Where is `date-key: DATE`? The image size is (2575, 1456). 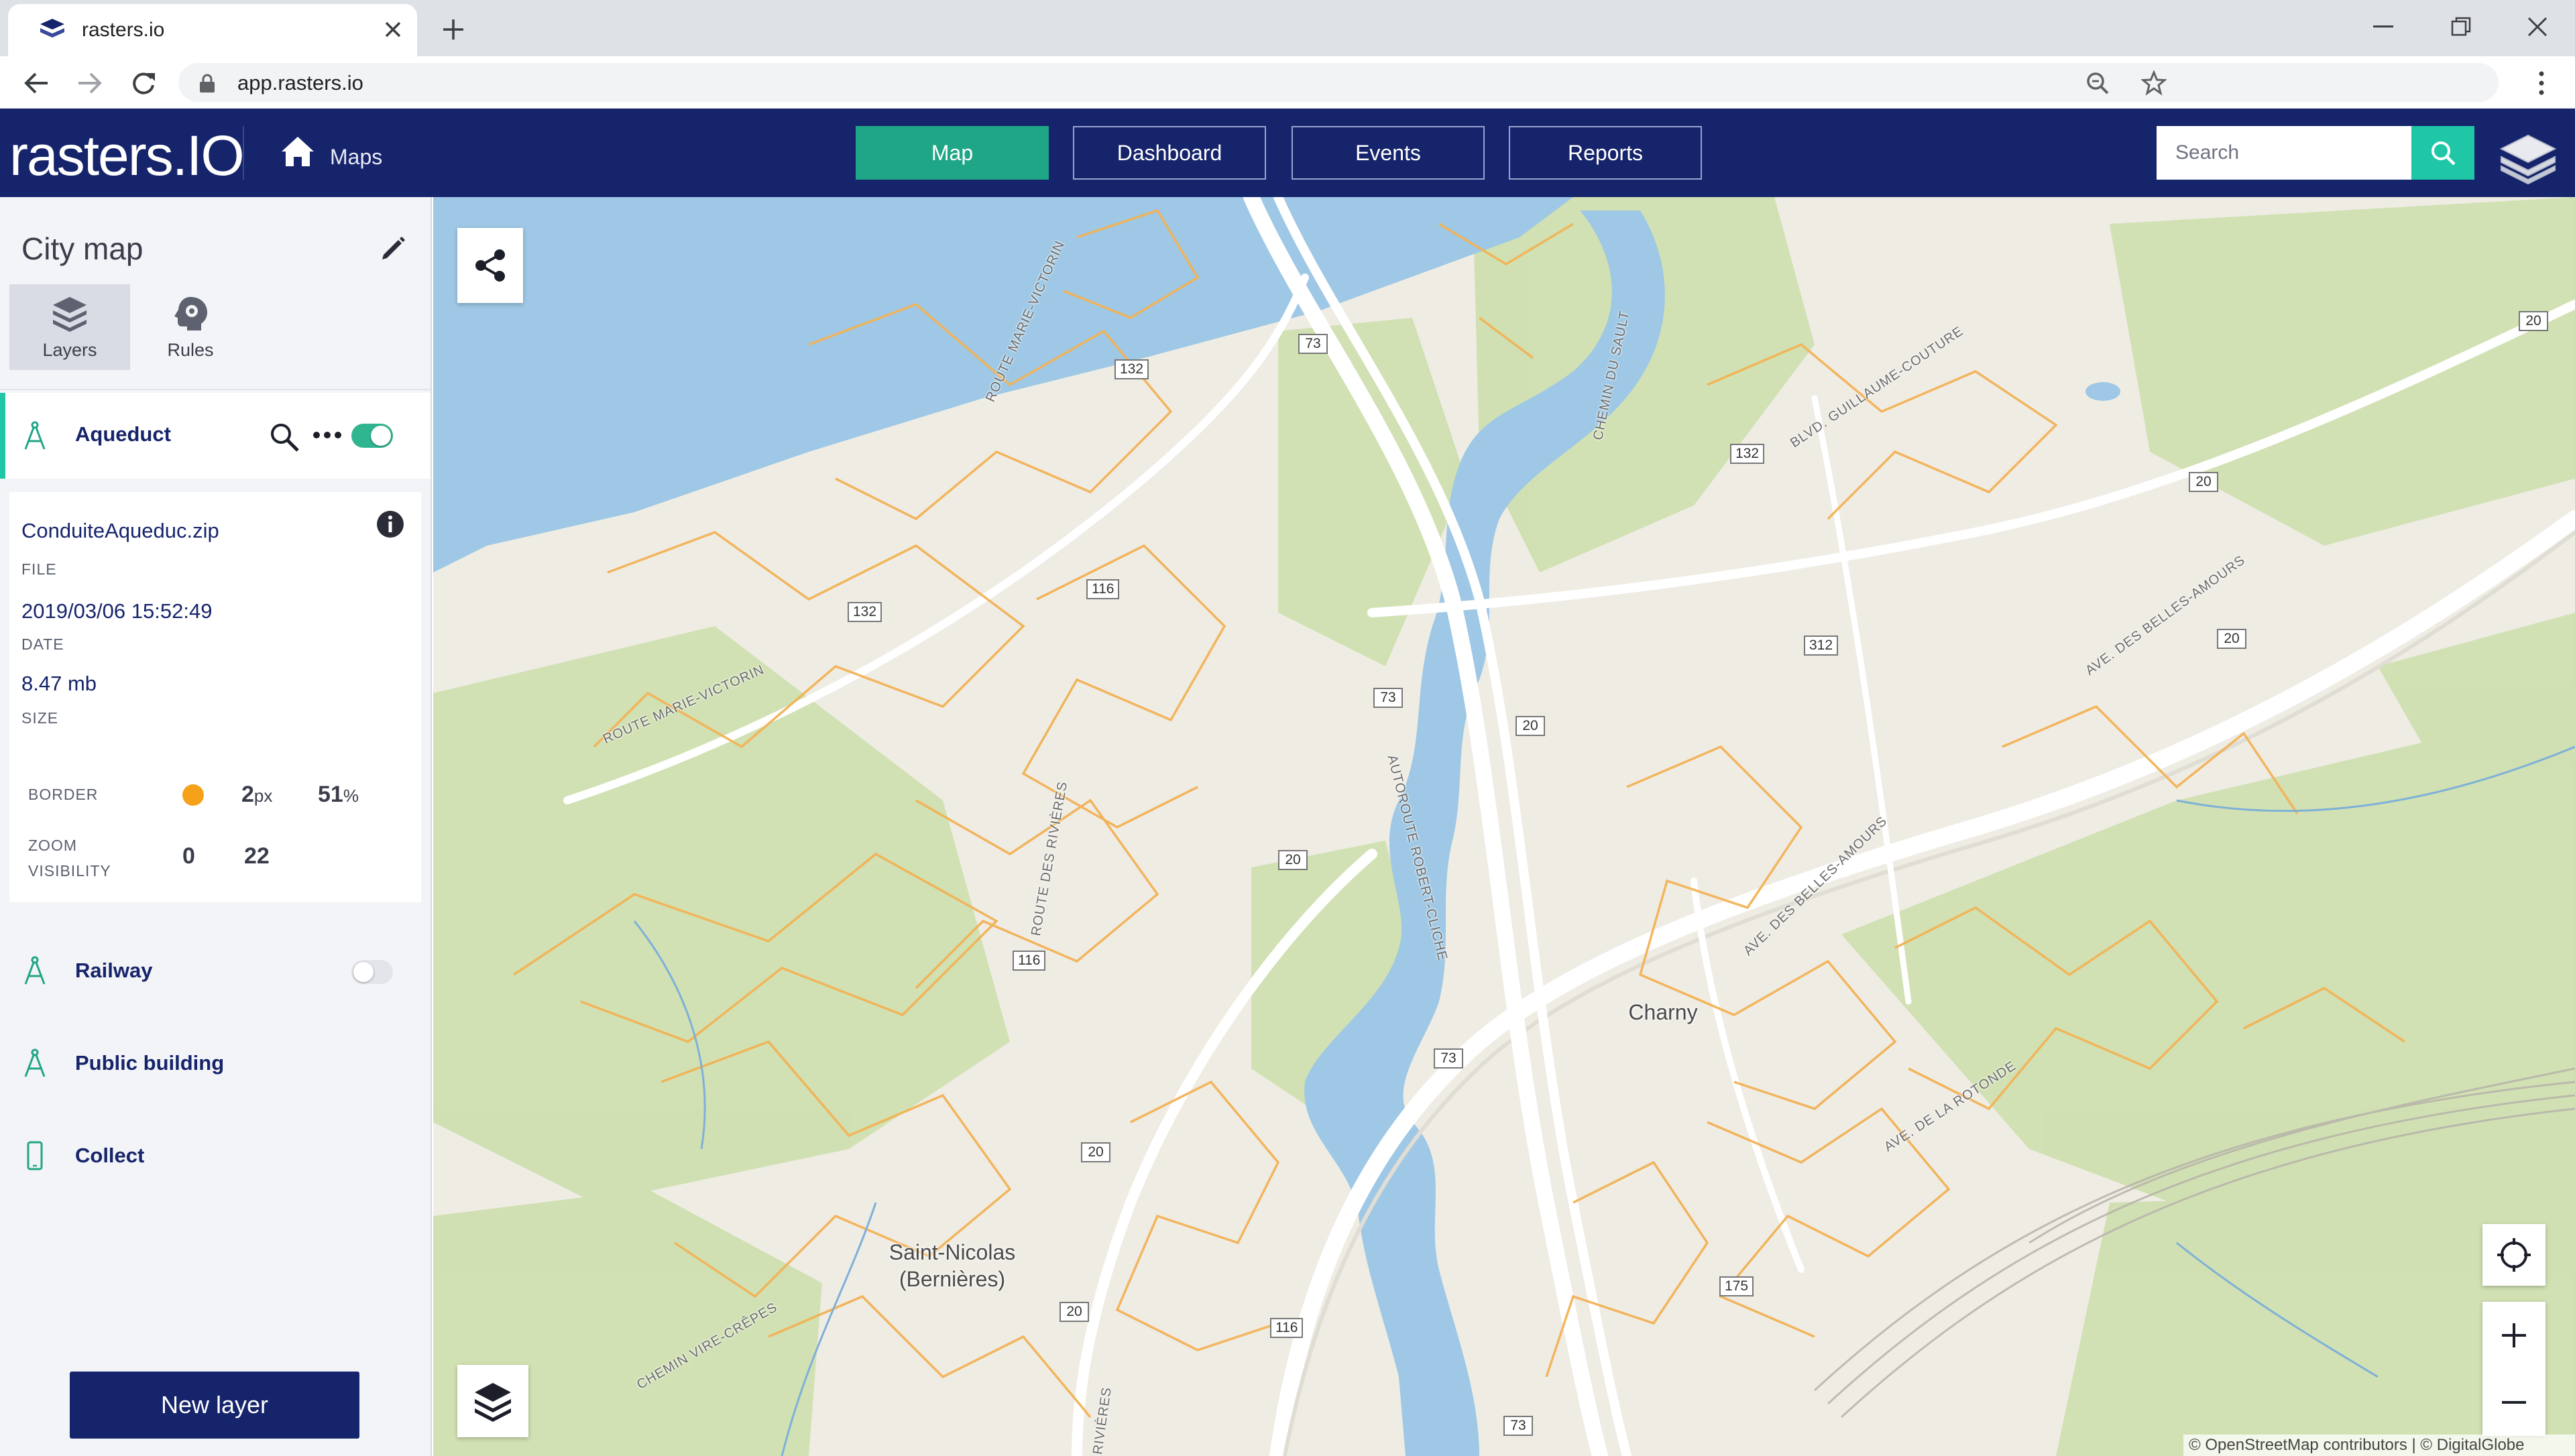 date-key: DATE is located at coordinates (42, 644).